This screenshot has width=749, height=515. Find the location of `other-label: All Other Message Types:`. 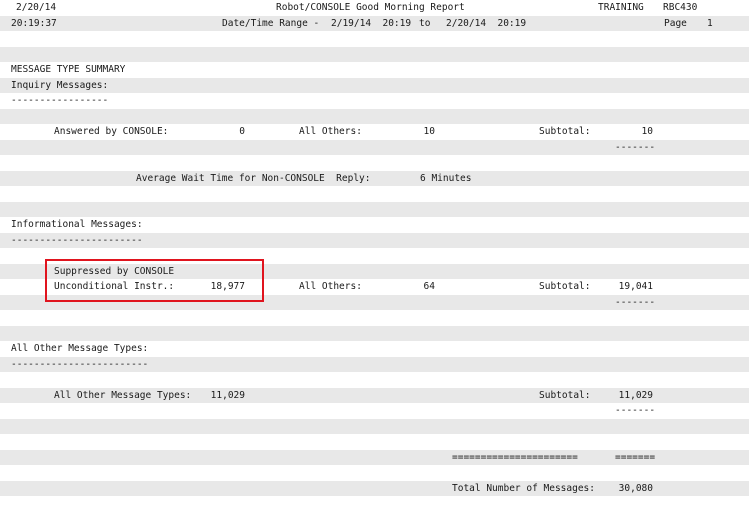

other-label: All Other Message Types: is located at coordinates (123, 395).